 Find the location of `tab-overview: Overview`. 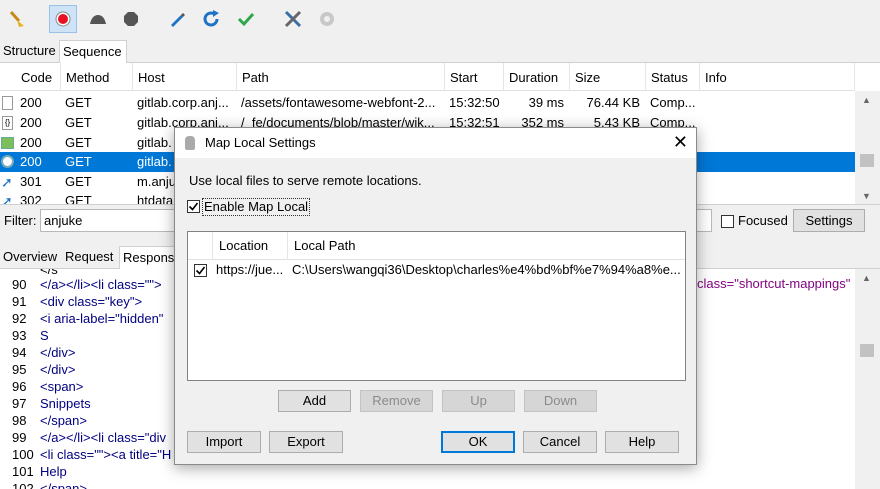

tab-overview: Overview is located at coordinates (30, 257).